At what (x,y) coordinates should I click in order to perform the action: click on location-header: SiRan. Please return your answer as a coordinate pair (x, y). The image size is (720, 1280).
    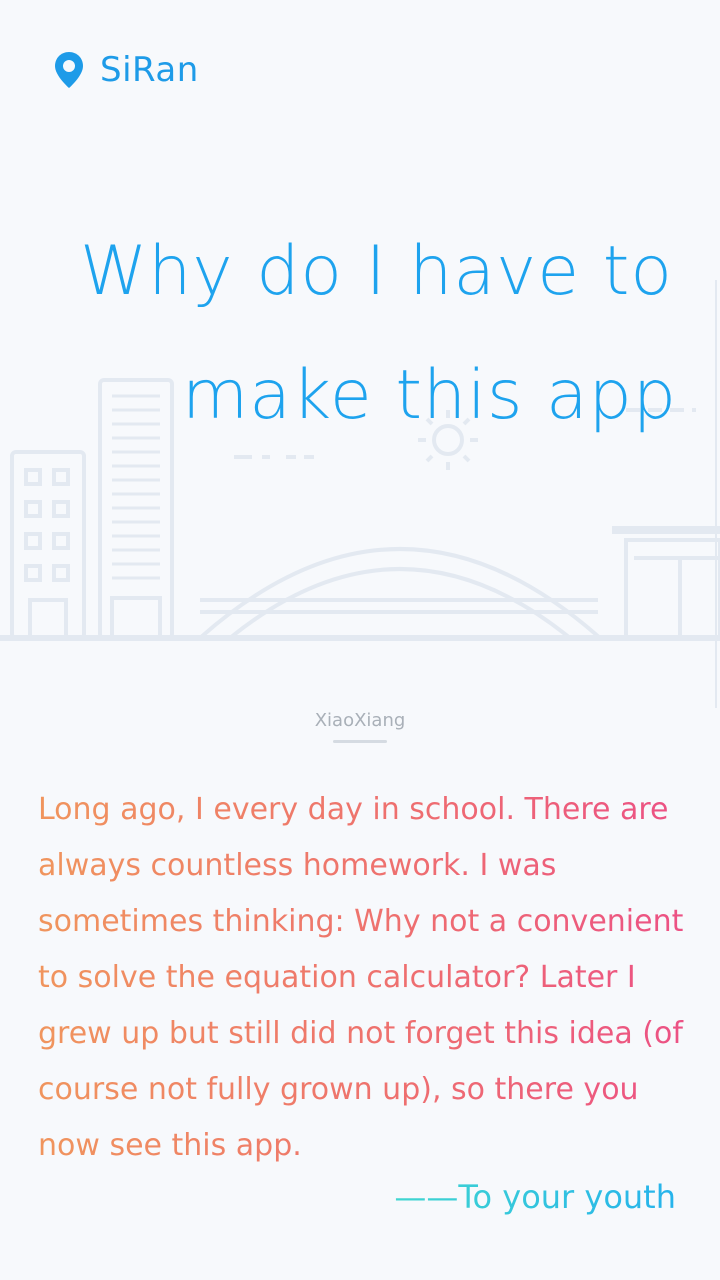
    Looking at the image, I should click on (125, 70).